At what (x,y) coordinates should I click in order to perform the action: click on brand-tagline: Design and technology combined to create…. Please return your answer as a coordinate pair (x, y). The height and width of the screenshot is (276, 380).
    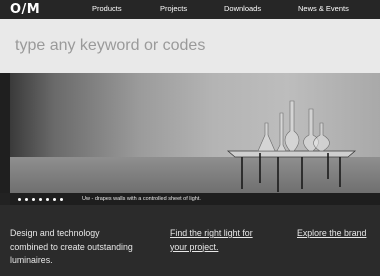
    Looking at the image, I should click on (71, 246).